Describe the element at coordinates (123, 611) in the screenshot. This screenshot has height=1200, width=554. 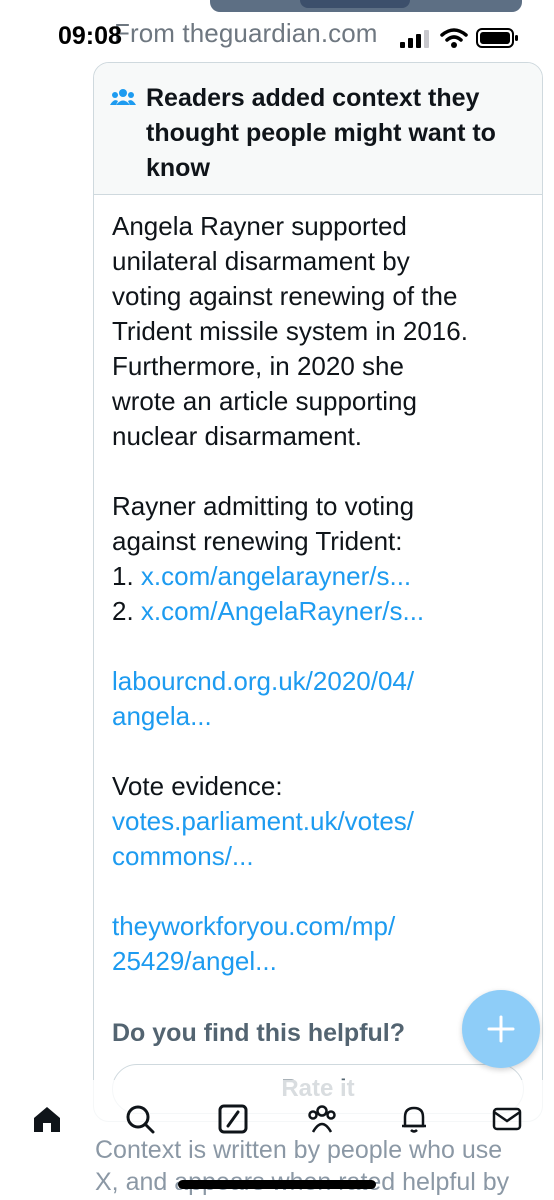
I see `list-number: 2.` at that location.